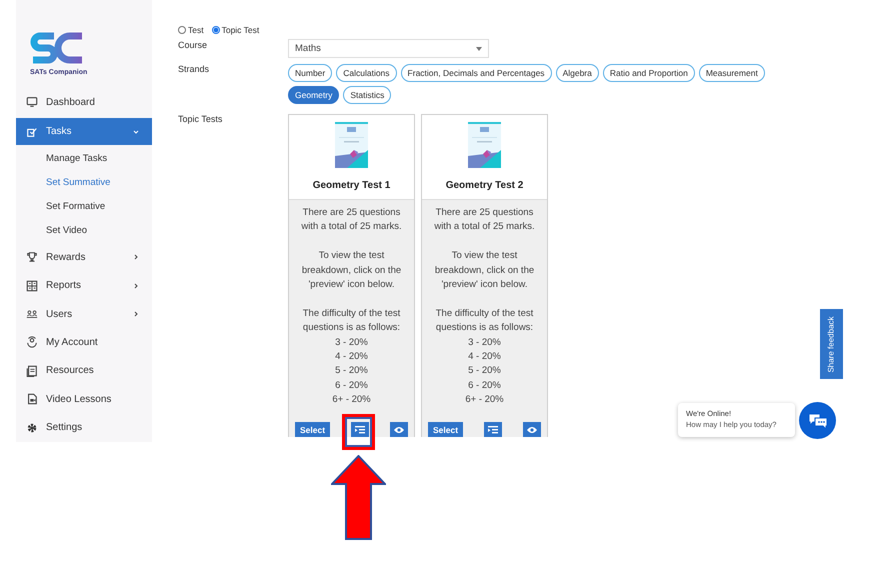 The width and height of the screenshot is (877, 561). I want to click on radio-label: Test, so click(196, 30).